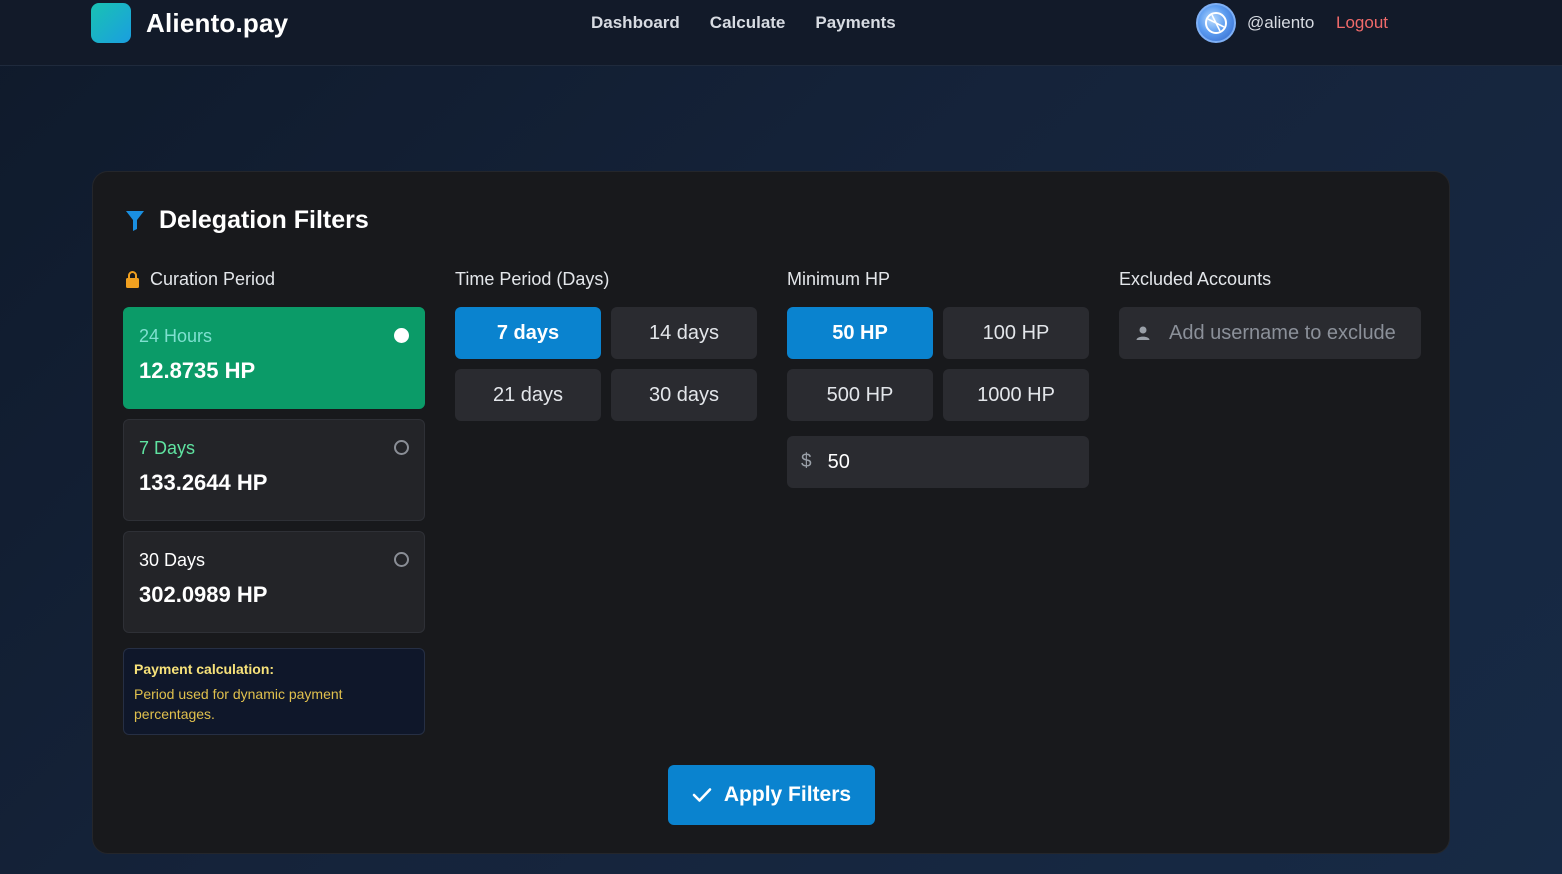 This screenshot has height=874, width=1562. I want to click on avatar-globe-icon, so click(1216, 23).